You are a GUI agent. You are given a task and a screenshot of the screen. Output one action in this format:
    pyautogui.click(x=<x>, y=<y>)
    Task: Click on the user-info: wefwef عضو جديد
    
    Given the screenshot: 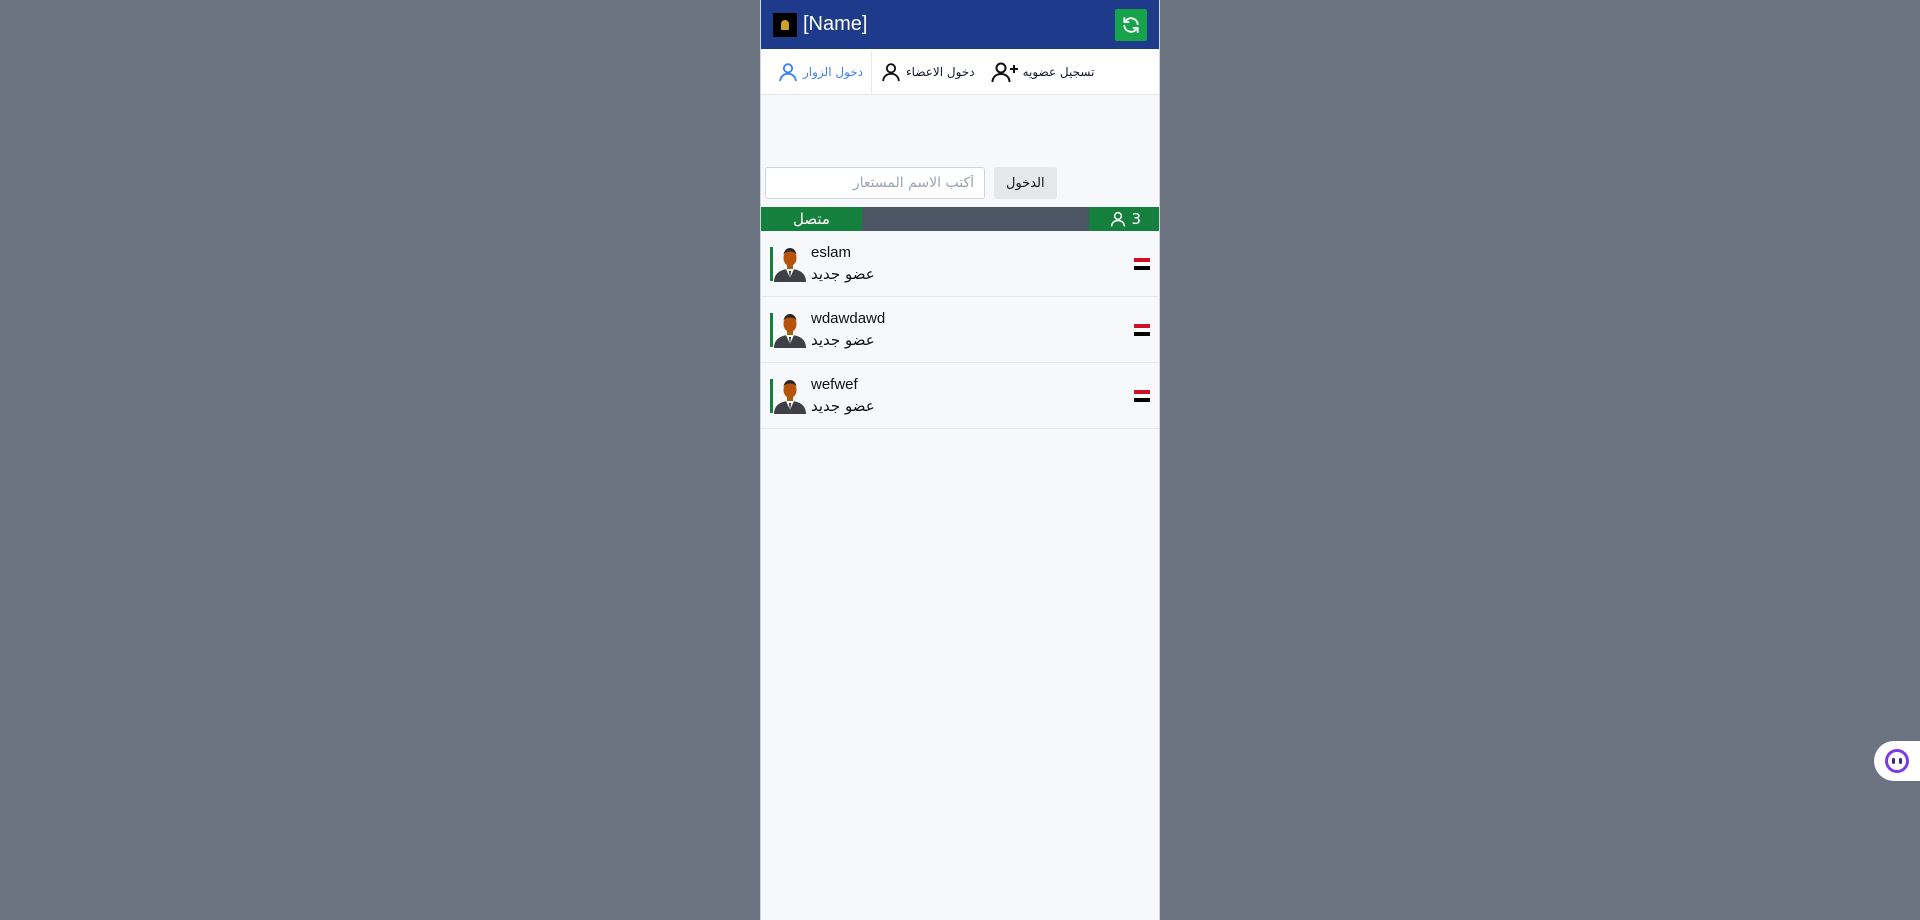 What is the action you would take?
    pyautogui.click(x=843, y=396)
    